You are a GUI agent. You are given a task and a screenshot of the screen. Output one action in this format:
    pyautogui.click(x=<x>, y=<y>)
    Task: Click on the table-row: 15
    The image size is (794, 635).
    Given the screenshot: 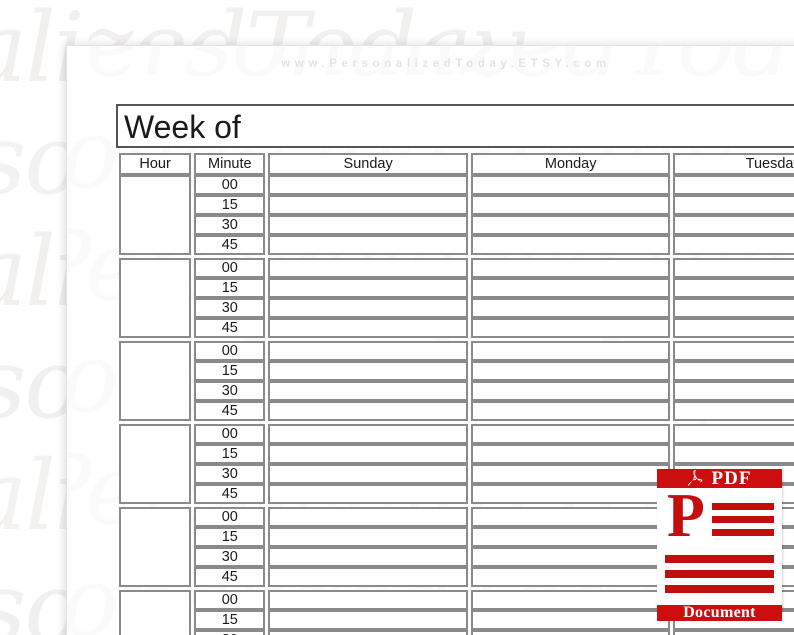 What is the action you would take?
    pyautogui.click(x=456, y=288)
    